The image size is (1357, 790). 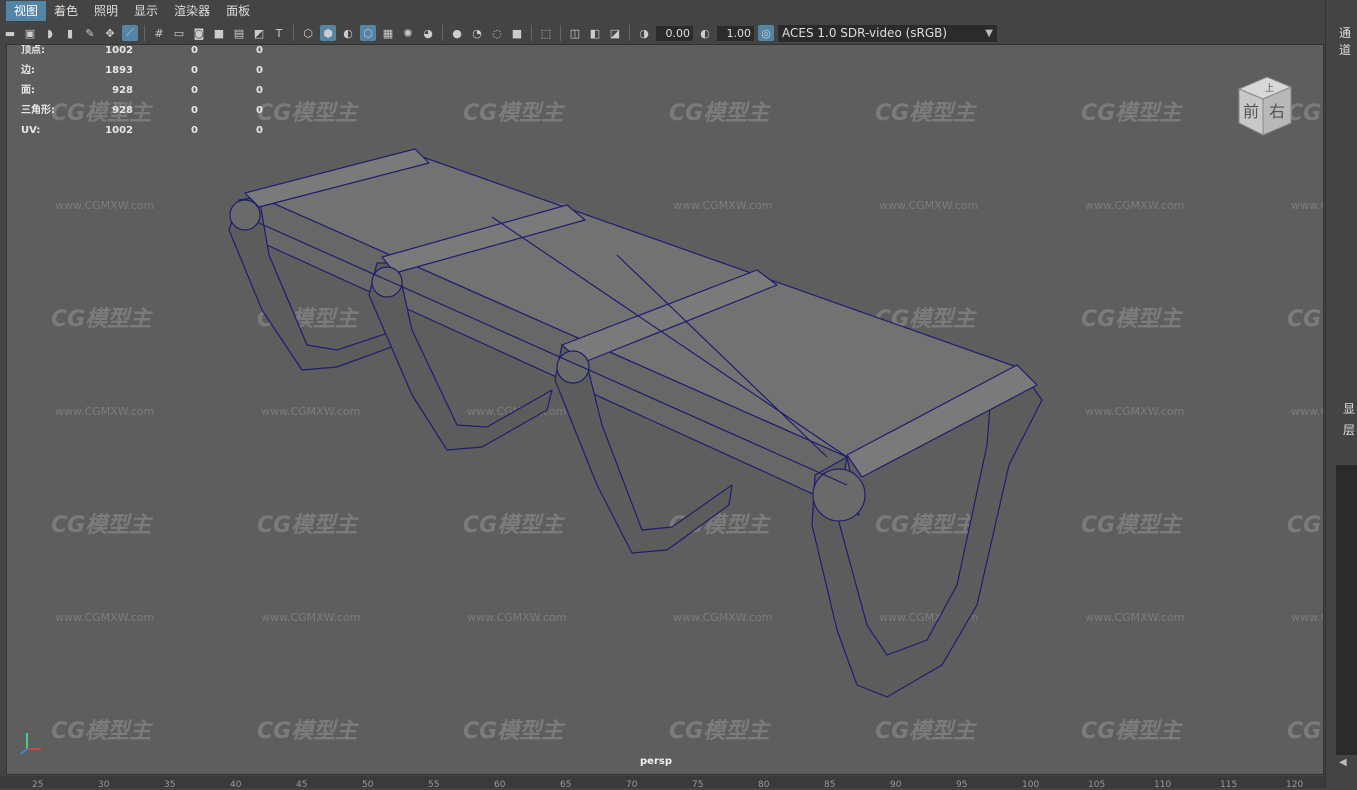 What do you see at coordinates (1349, 408) in the screenshot?
I see `display-label: 显` at bounding box center [1349, 408].